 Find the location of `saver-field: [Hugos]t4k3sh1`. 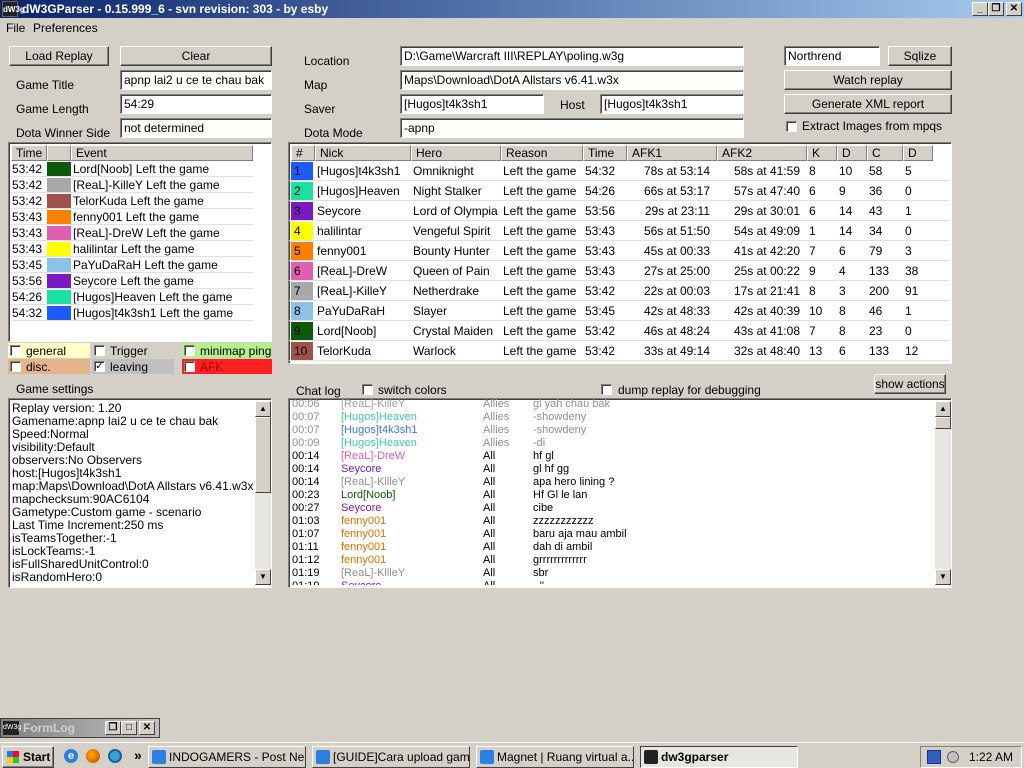

saver-field: [Hugos]t4k3sh1 is located at coordinates (472, 104).